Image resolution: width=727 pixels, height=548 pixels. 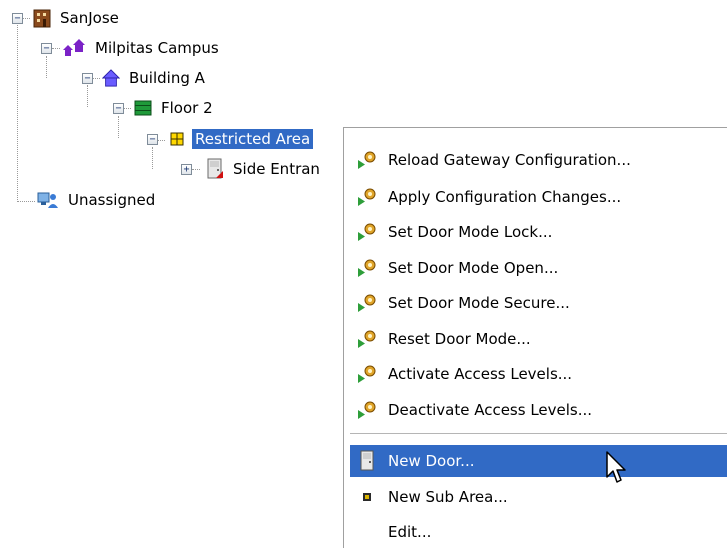 What do you see at coordinates (253, 139) in the screenshot?
I see `tree-node-label: Restricted Area` at bounding box center [253, 139].